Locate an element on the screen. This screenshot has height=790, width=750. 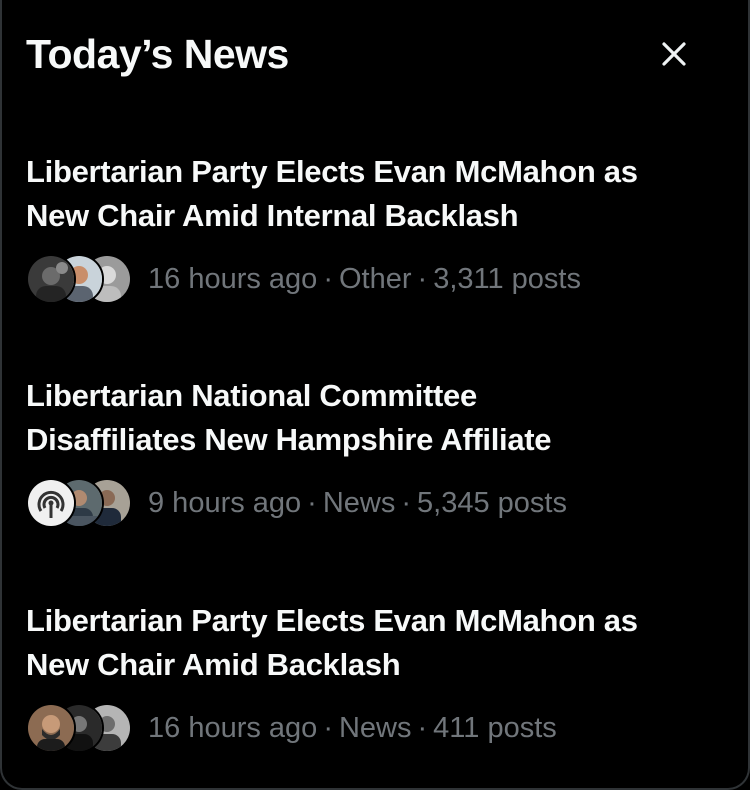
story-meta: 16 hours ago · News · 411 posts is located at coordinates (375, 728).